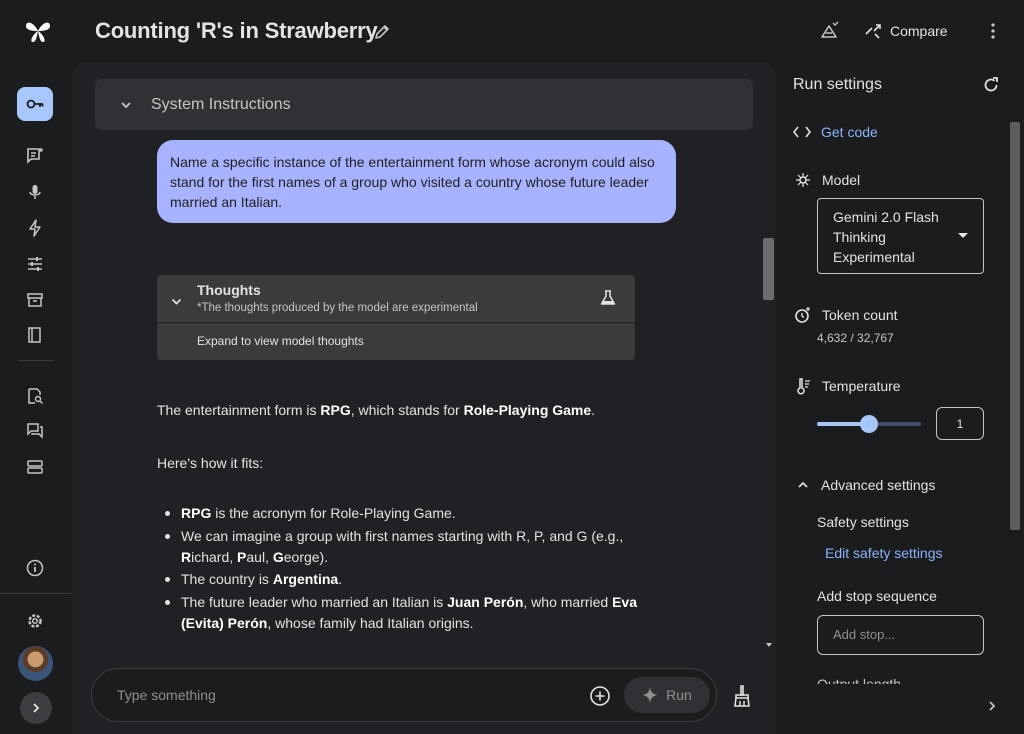  What do you see at coordinates (568, 601) in the screenshot?
I see `text-run: , who married` at bounding box center [568, 601].